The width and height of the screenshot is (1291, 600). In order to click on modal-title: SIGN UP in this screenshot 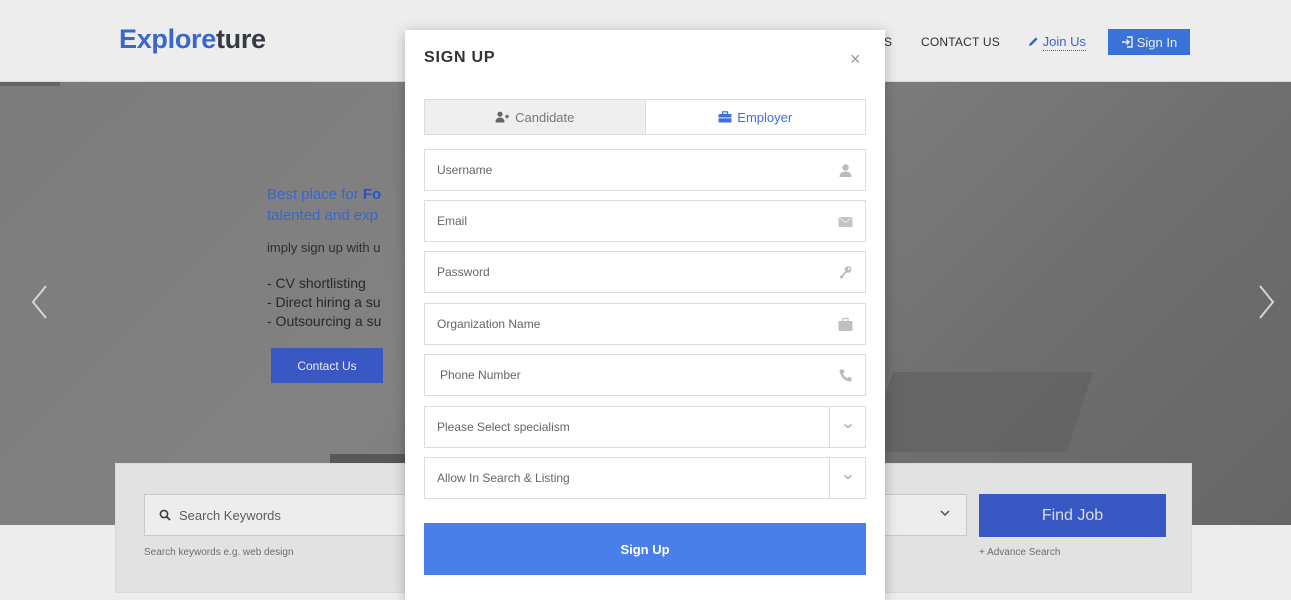, I will do `click(460, 57)`.